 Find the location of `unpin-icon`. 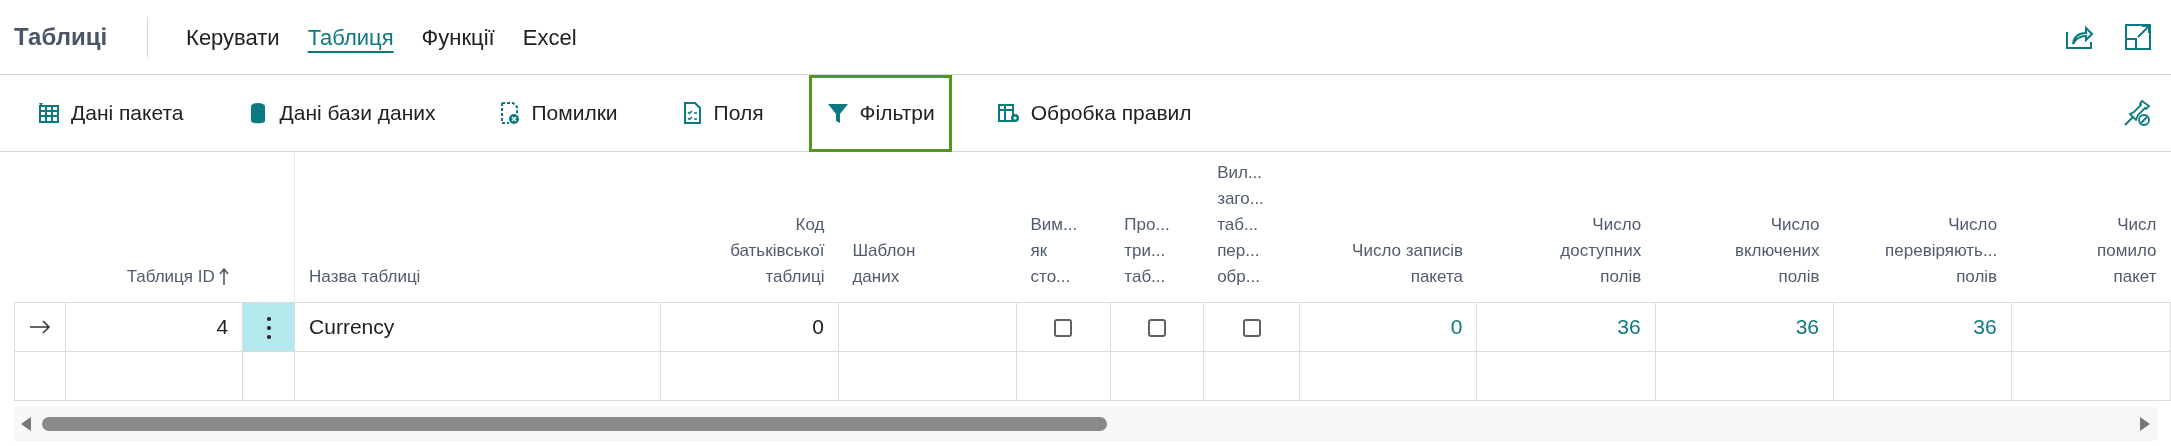

unpin-icon is located at coordinates (2137, 113).